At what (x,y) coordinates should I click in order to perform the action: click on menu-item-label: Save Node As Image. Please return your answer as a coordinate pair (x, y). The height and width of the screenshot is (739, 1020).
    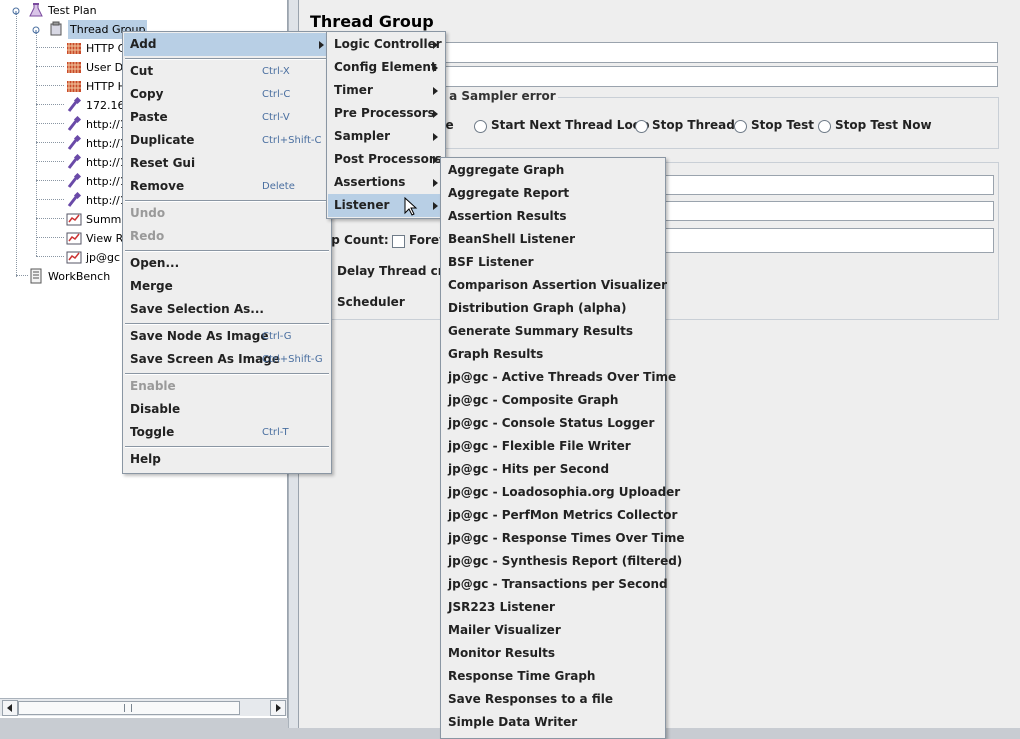
    Looking at the image, I should click on (199, 336).